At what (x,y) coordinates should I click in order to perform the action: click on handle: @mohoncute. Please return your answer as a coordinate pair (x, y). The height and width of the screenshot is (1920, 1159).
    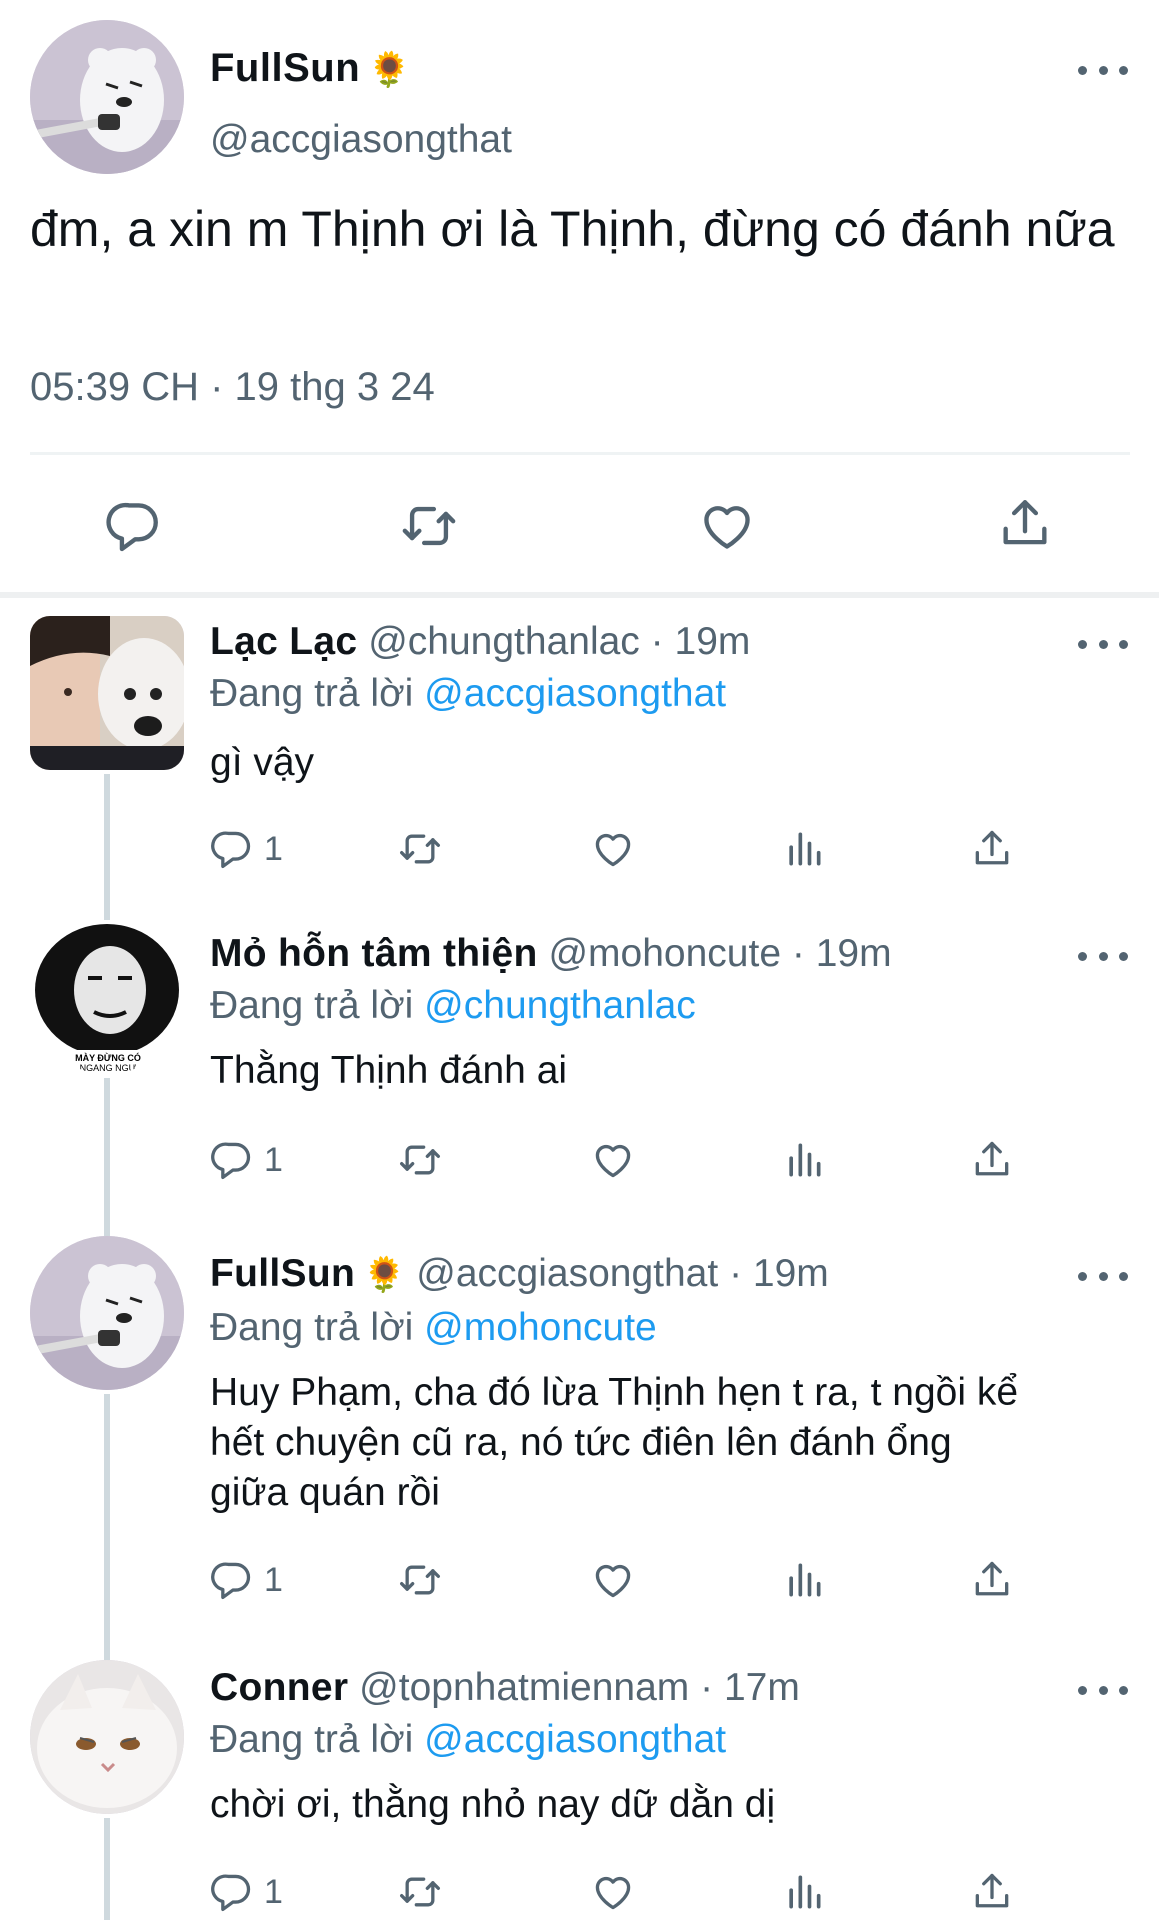
    Looking at the image, I should click on (664, 953).